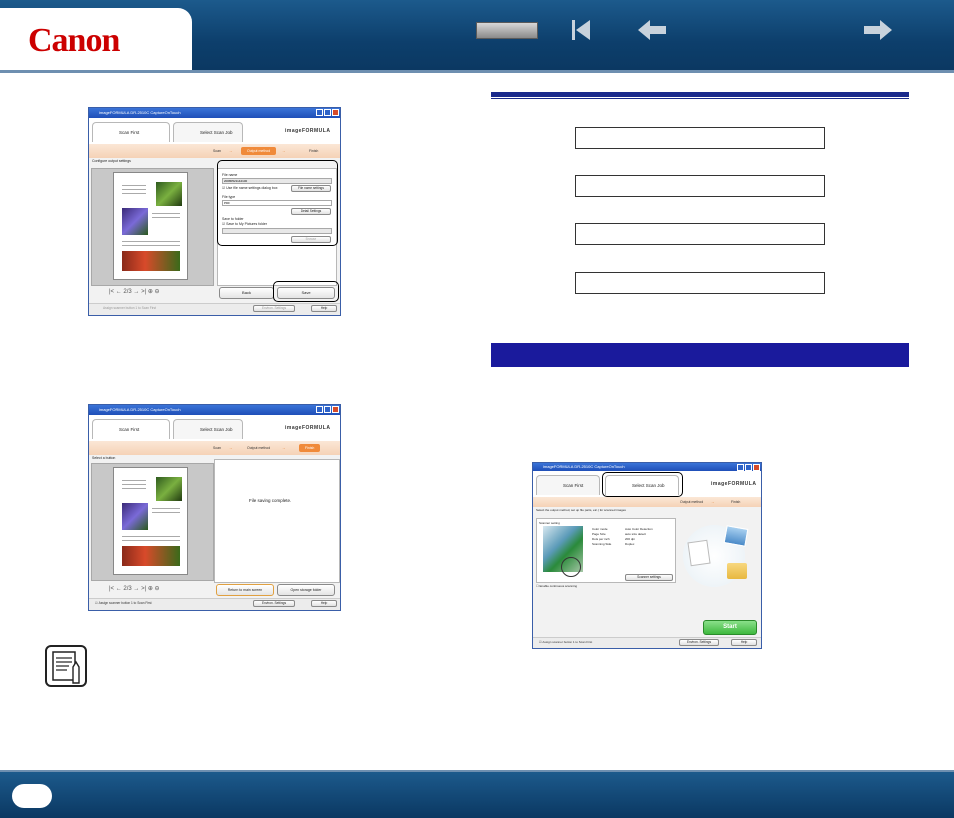 This screenshot has height=818, width=954. What do you see at coordinates (639, 529) in the screenshot?
I see `row-color-mode-value: Auto Color Detection` at bounding box center [639, 529].